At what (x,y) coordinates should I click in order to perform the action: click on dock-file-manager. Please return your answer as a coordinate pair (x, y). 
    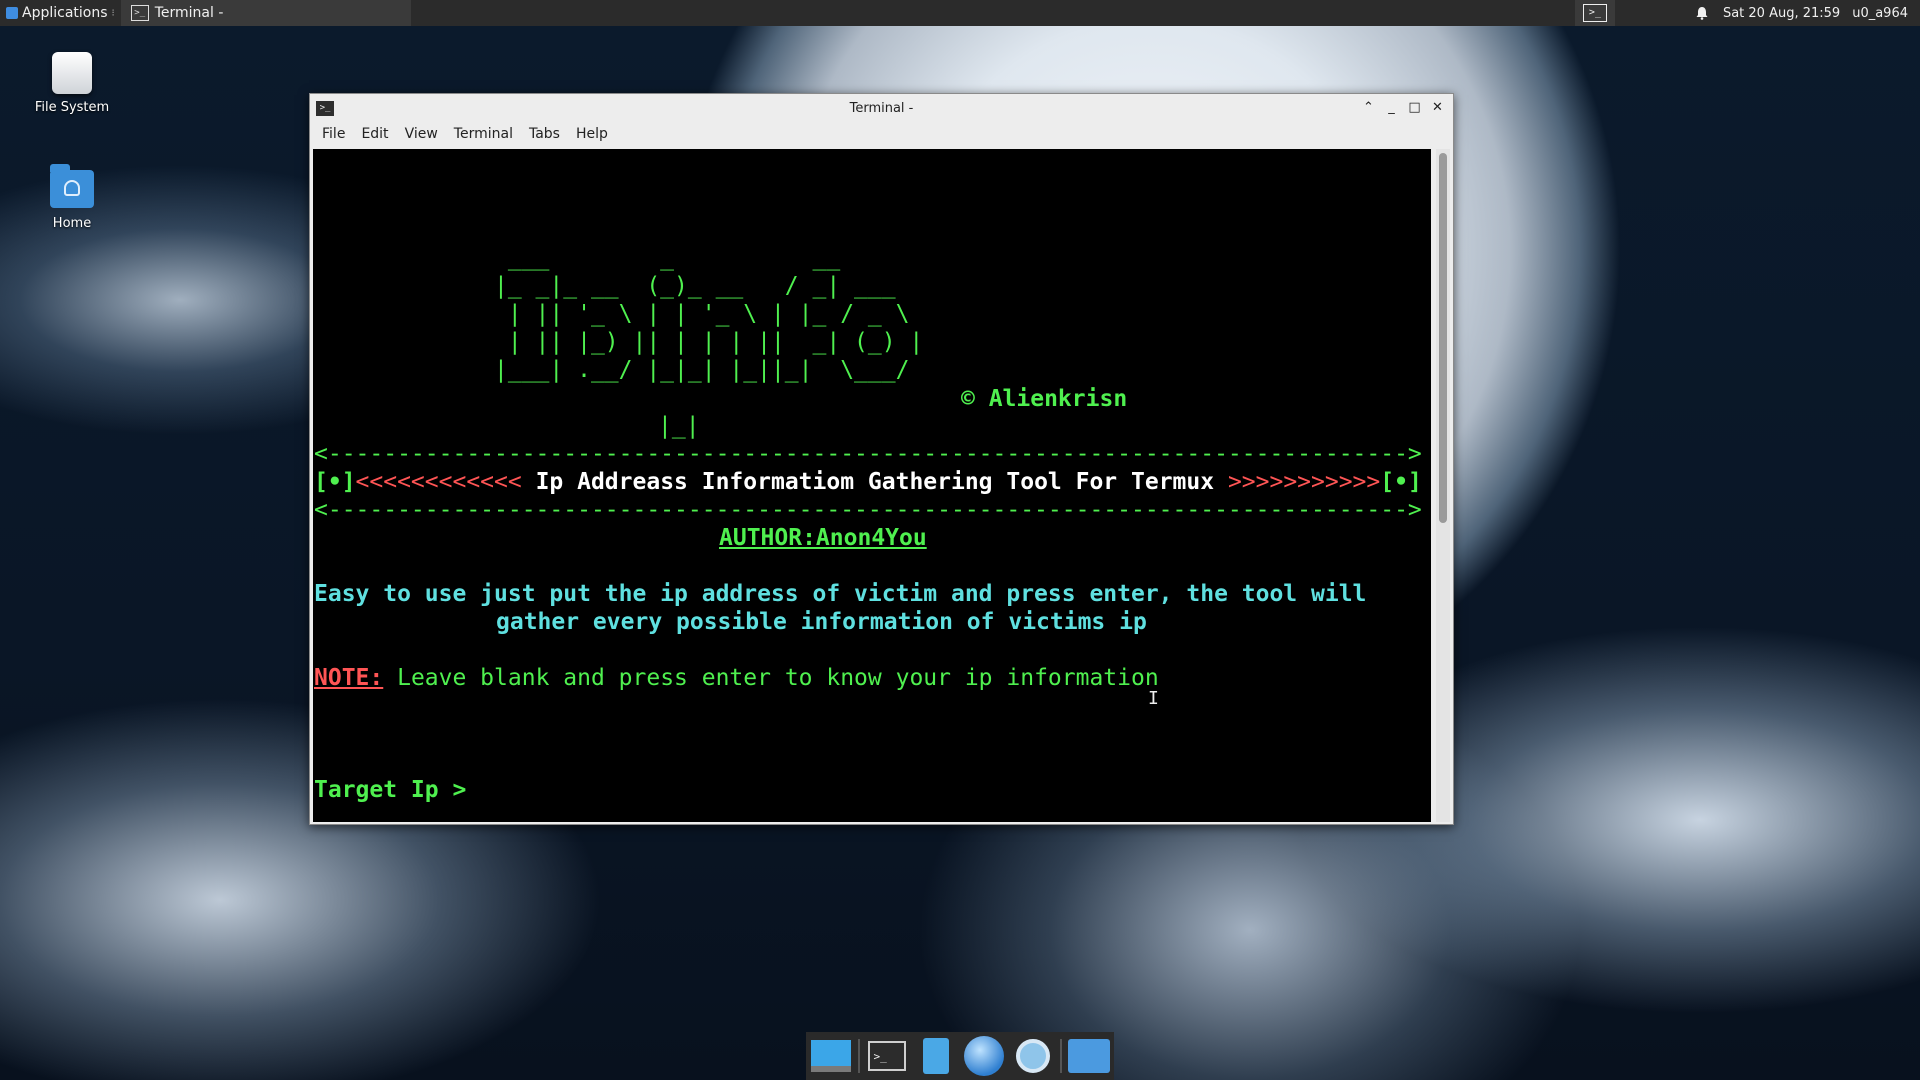
    Looking at the image, I should click on (936, 1056).